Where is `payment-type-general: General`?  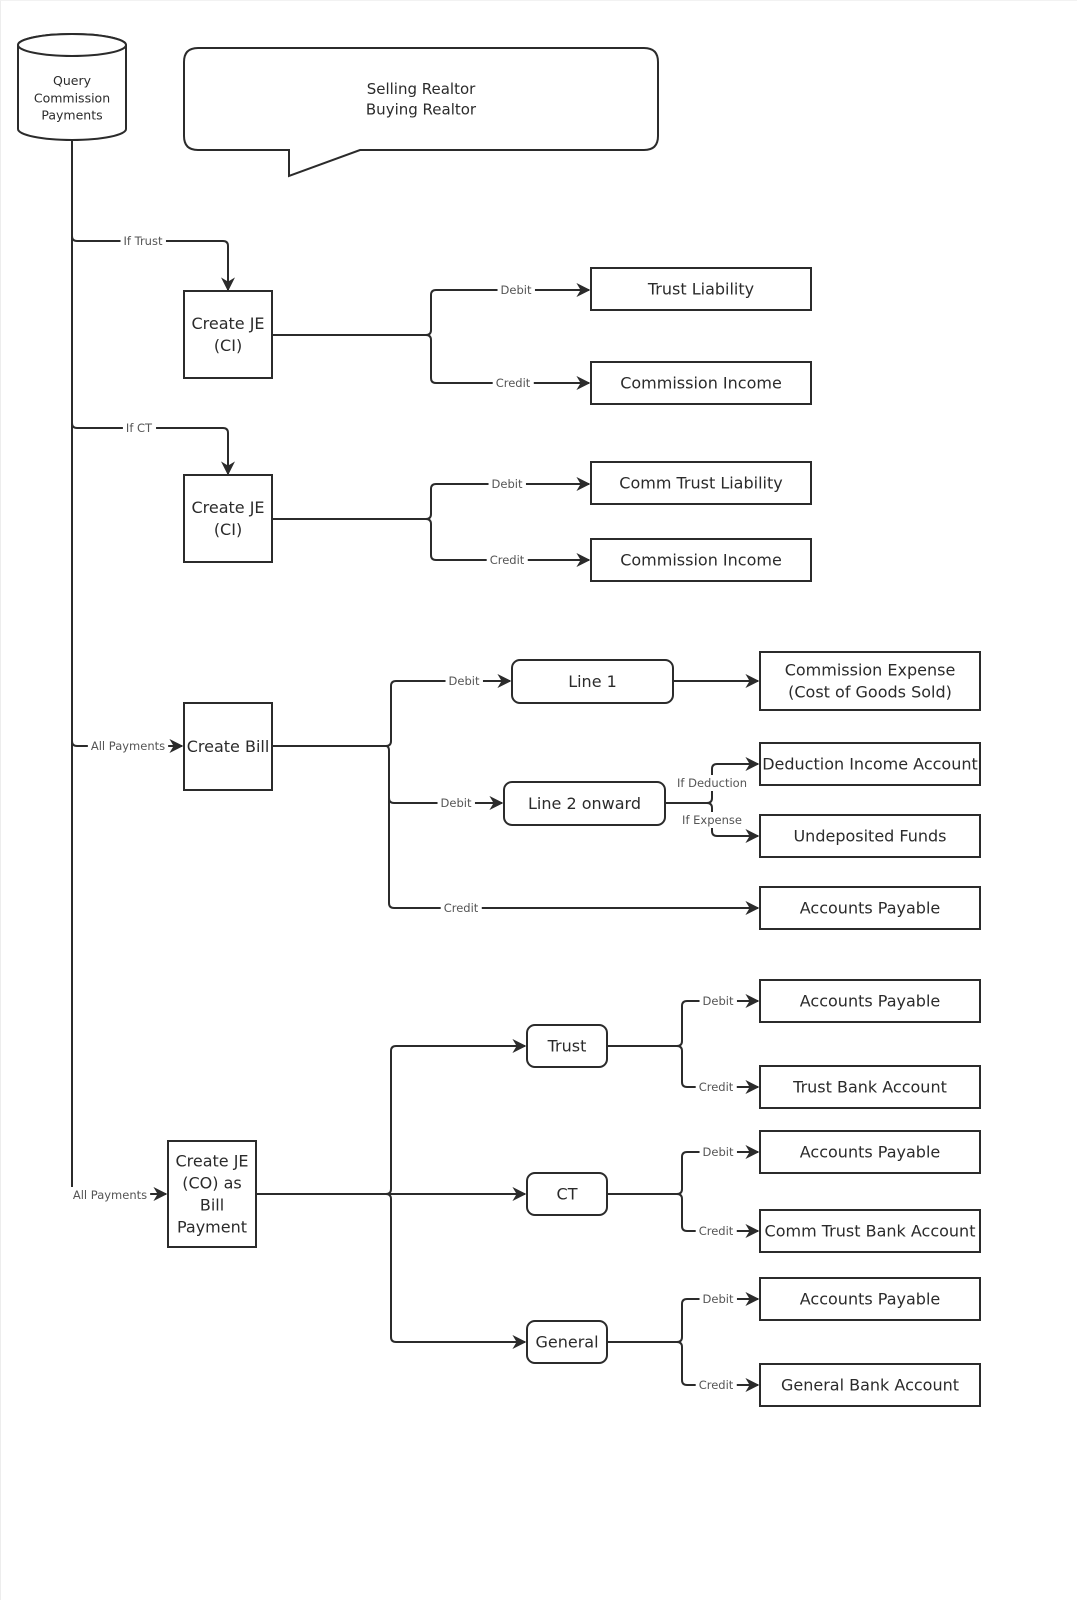
payment-type-general: General is located at coordinates (567, 1342).